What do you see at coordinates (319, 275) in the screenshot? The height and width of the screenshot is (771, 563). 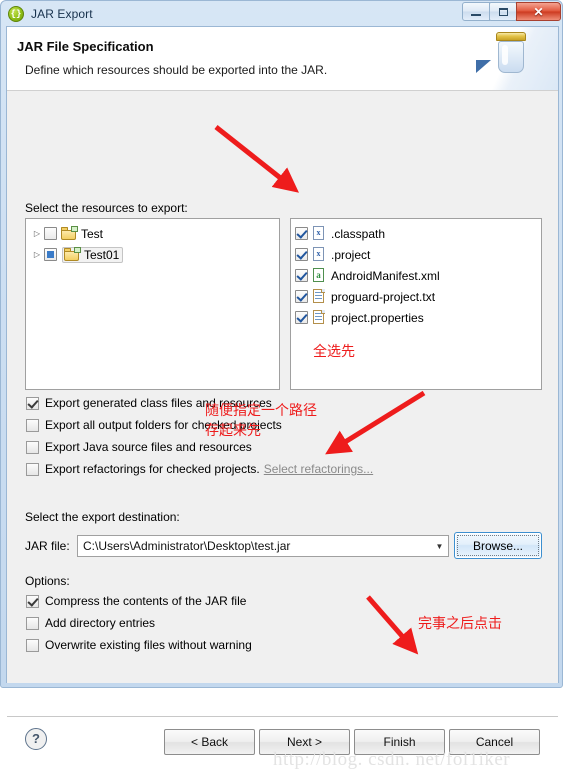 I see `android-manifest-icon: a` at bounding box center [319, 275].